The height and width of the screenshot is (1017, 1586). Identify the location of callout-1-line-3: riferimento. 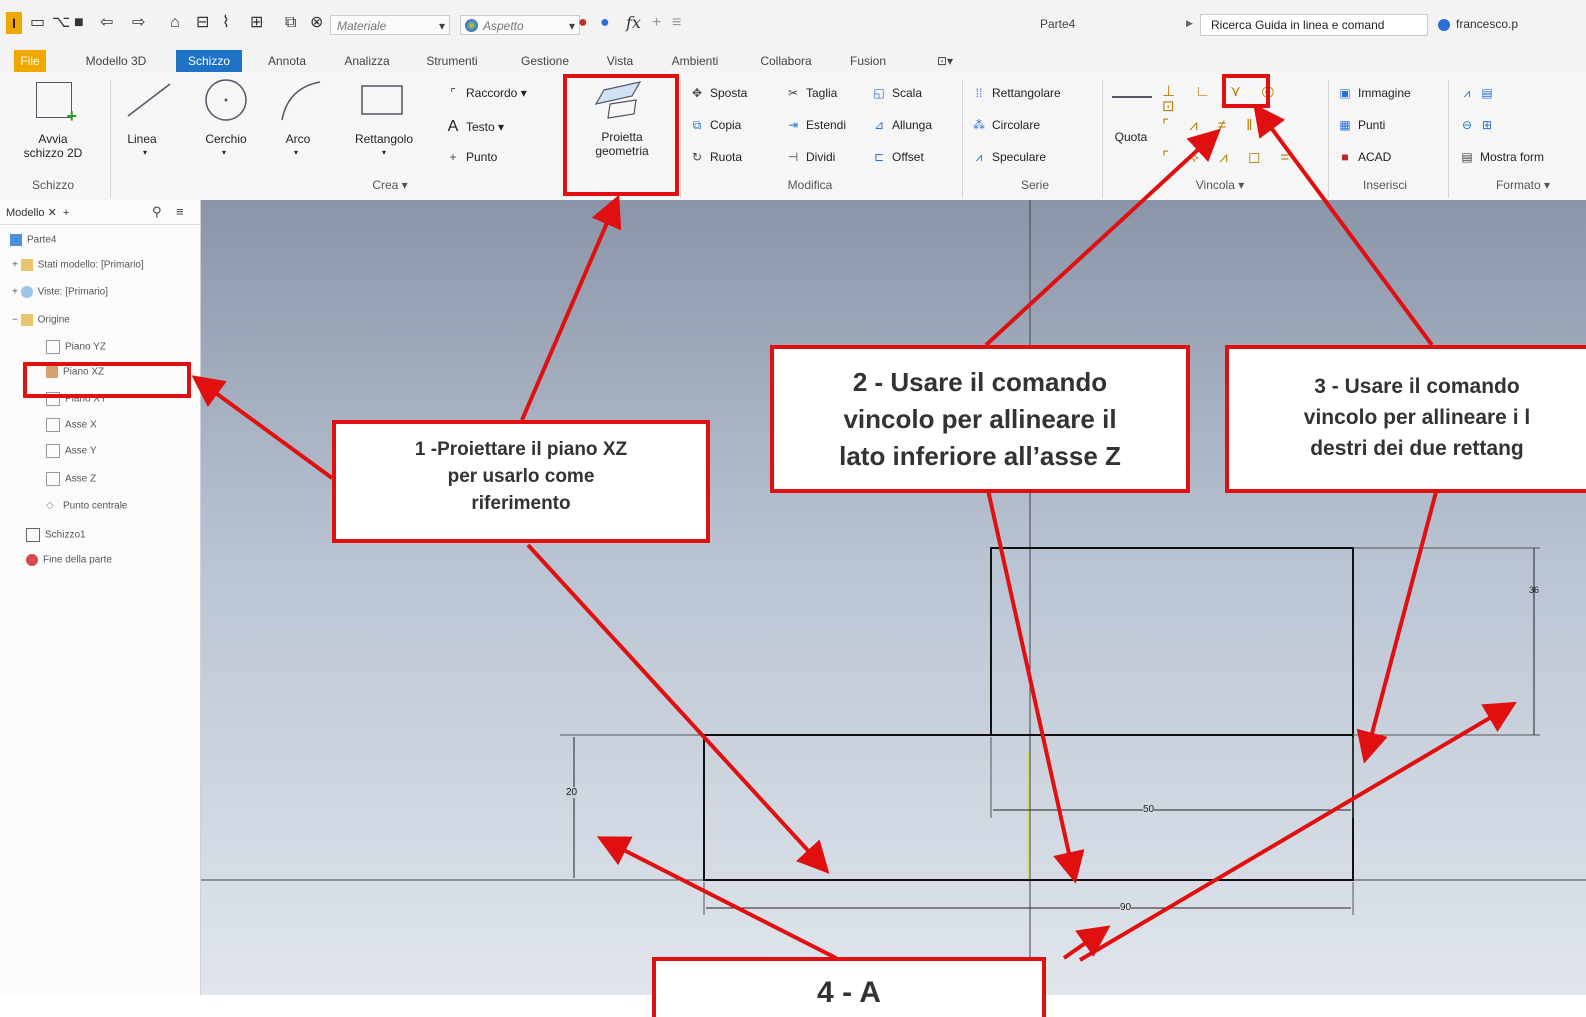
(521, 503).